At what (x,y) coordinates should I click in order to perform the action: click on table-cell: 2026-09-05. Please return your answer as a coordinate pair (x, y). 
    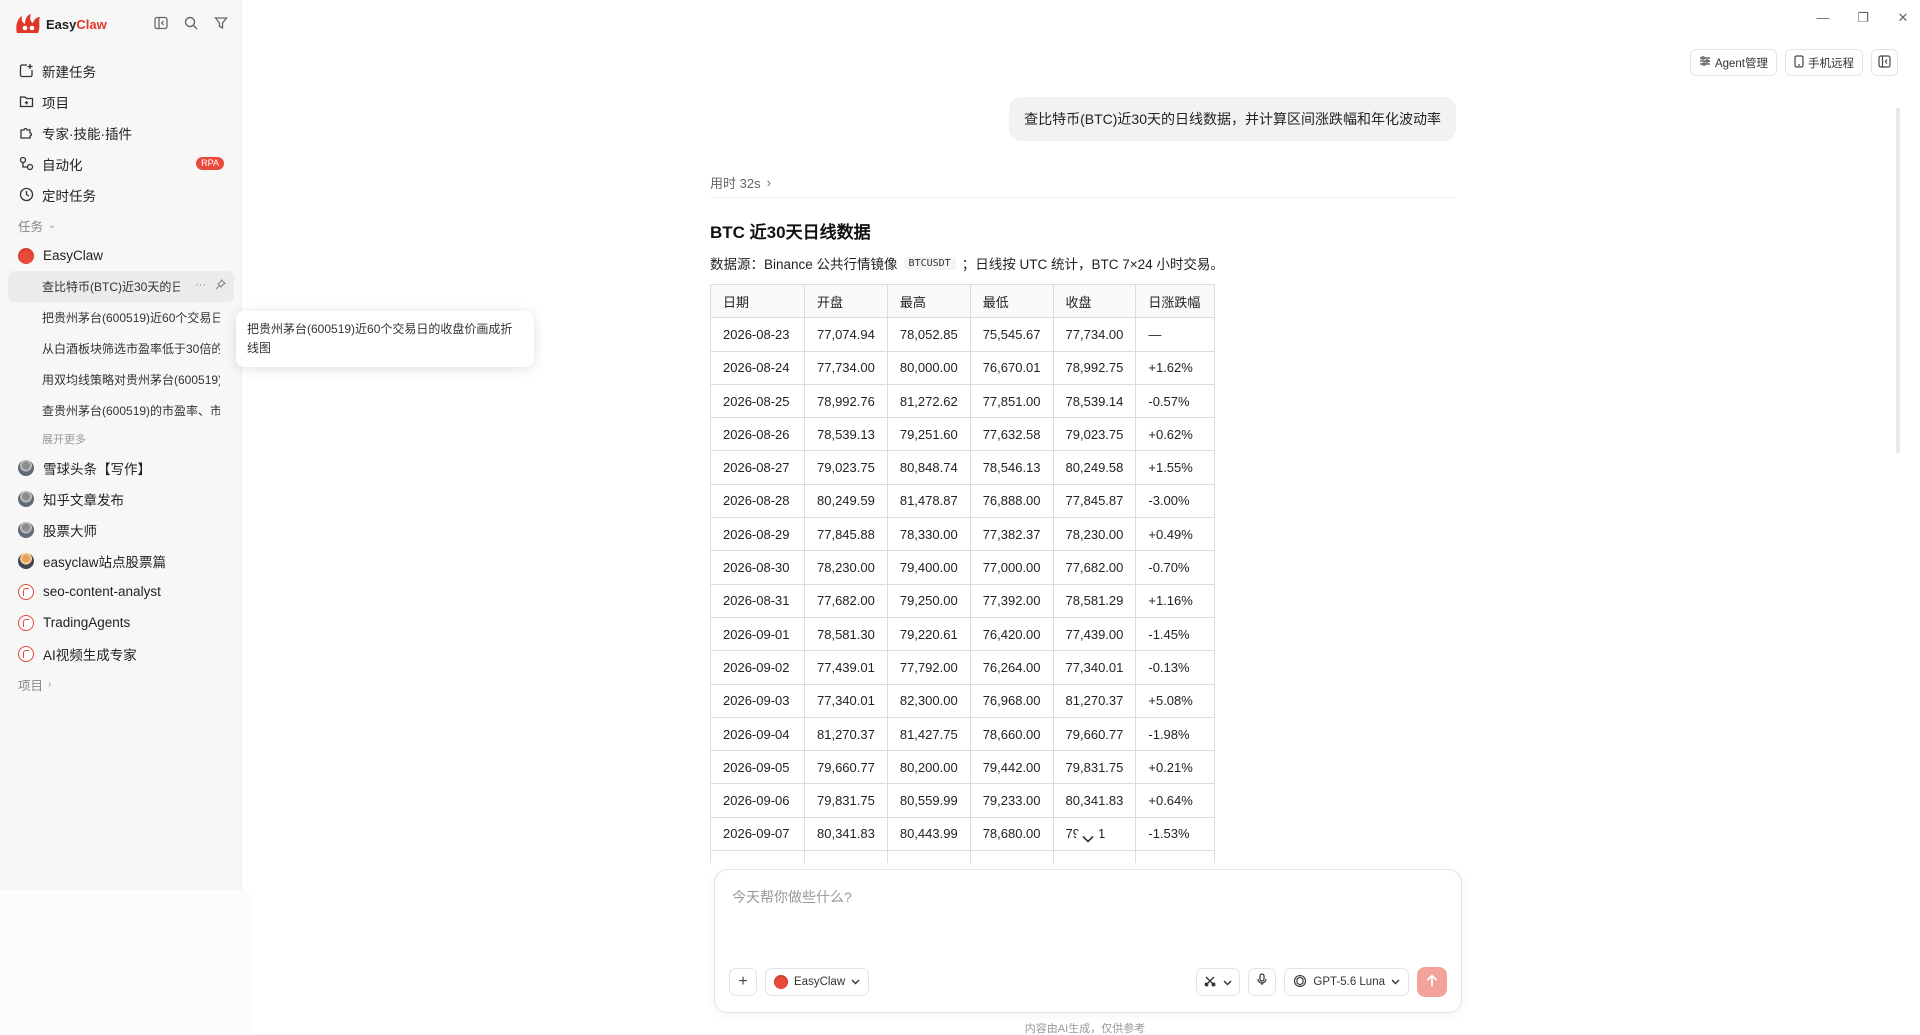
    Looking at the image, I should click on (757, 767).